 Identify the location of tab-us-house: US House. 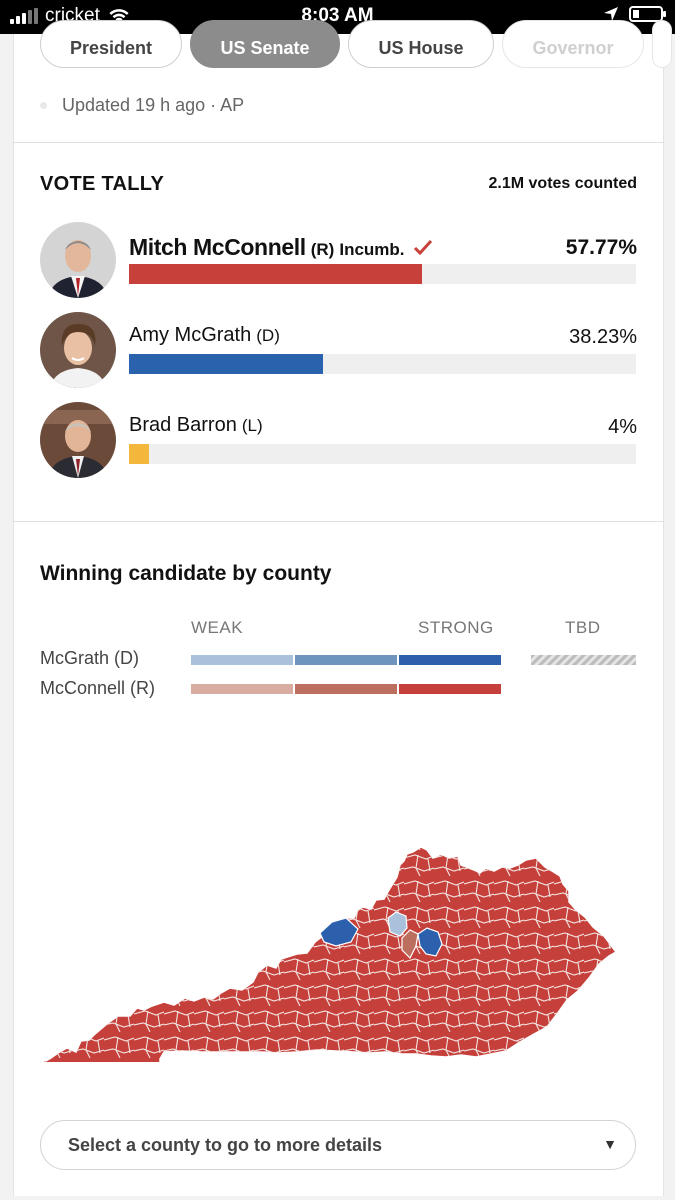
(421, 44).